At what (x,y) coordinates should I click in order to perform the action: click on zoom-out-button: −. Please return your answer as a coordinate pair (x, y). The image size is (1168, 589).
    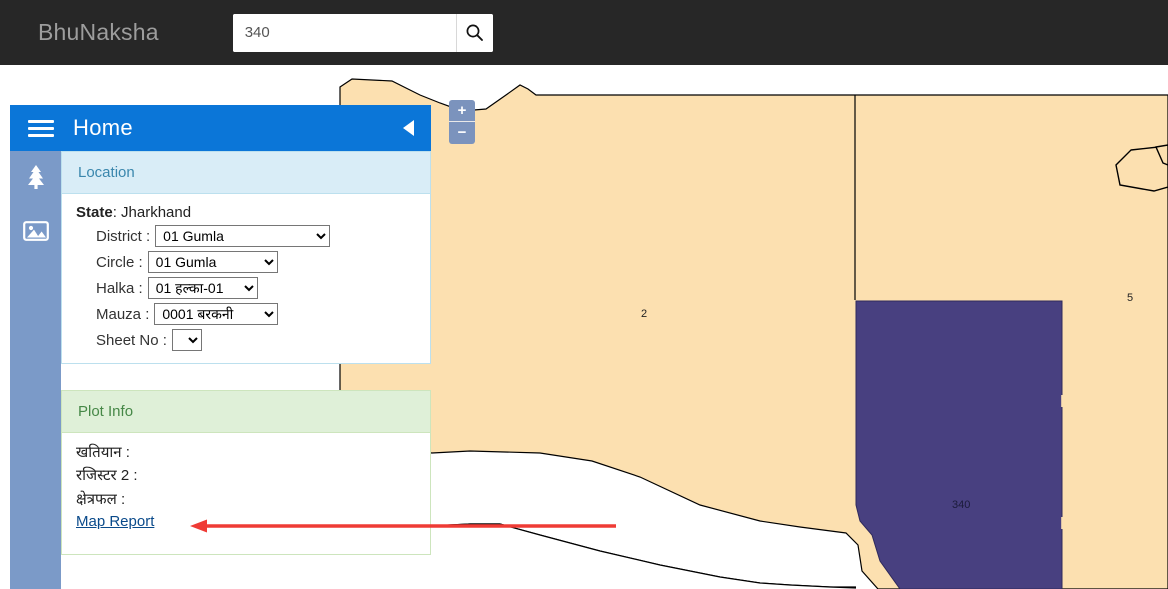
    Looking at the image, I should click on (462, 133).